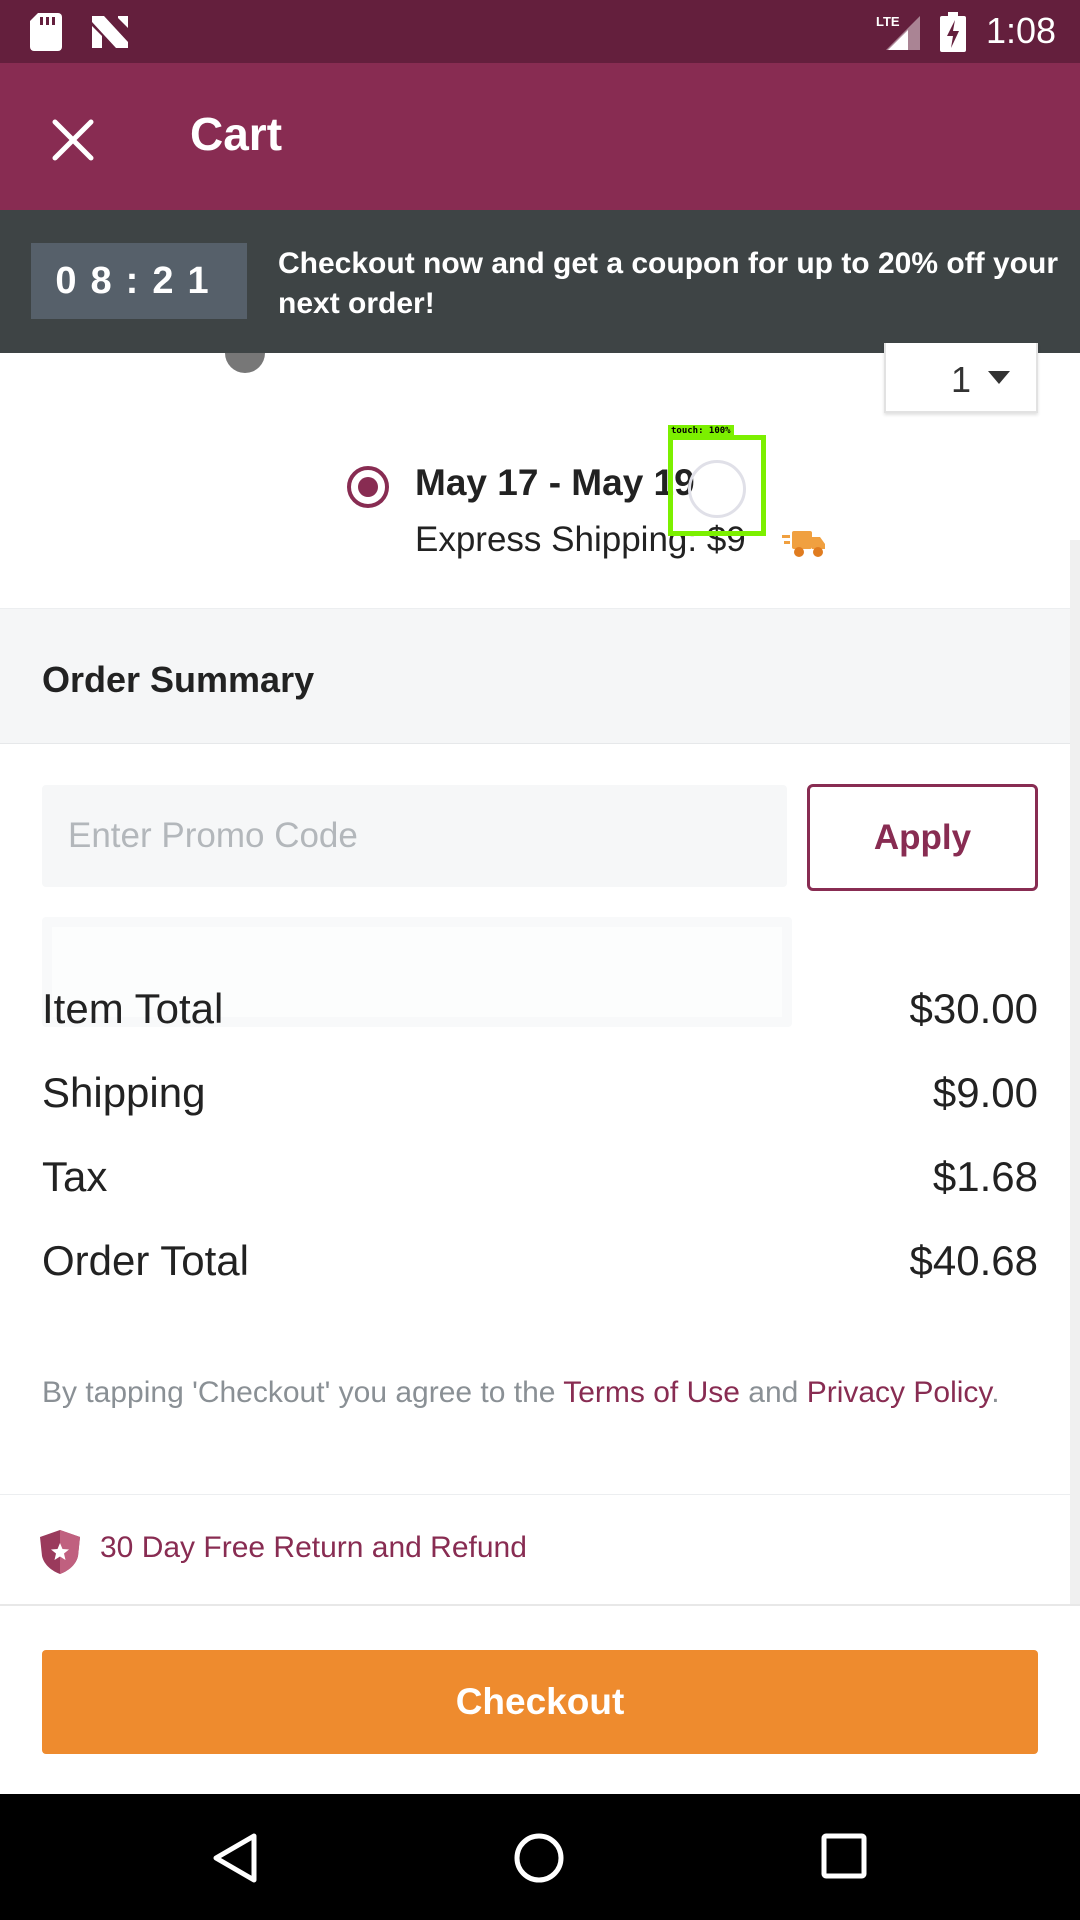 The image size is (1080, 1920). Describe the element at coordinates (1075, 1072) in the screenshot. I see `scrollbar` at that location.